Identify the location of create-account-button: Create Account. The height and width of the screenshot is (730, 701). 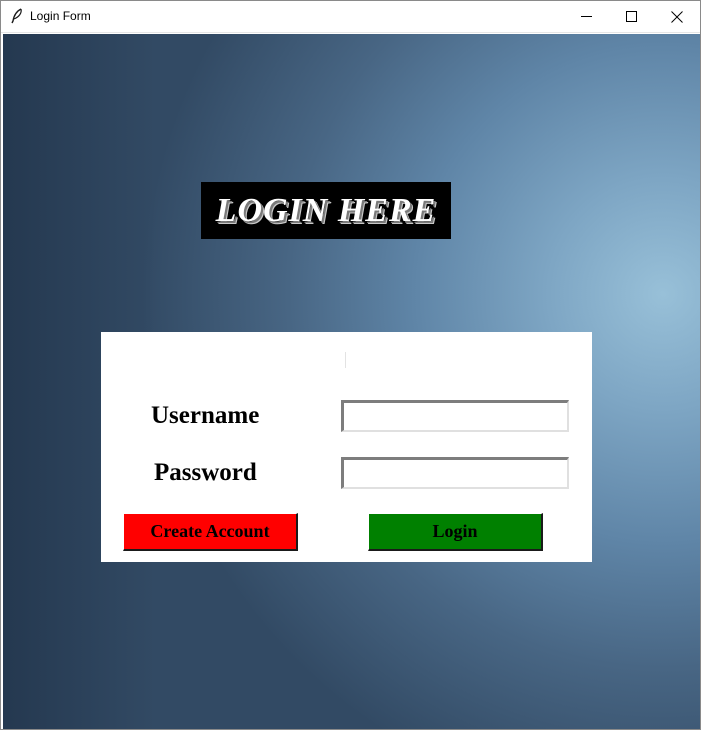
(210, 532).